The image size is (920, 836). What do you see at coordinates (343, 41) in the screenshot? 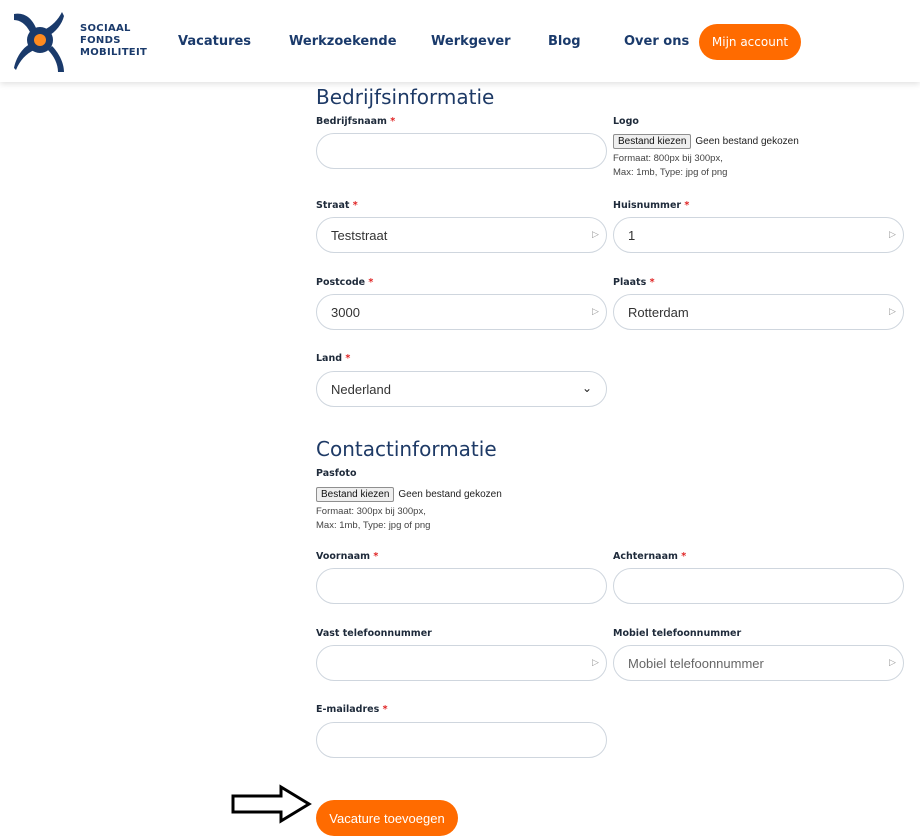
I see `nav-werkzoekende: Werkzoekende` at bounding box center [343, 41].